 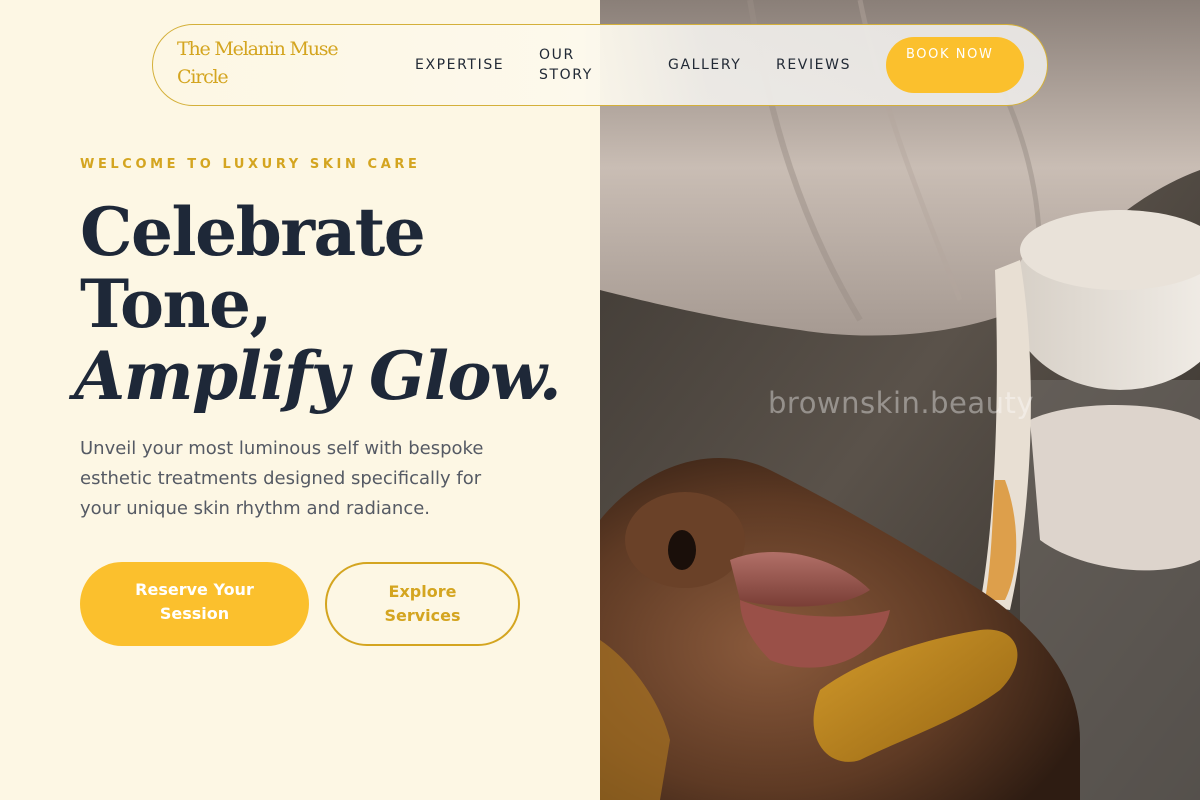 What do you see at coordinates (253, 232) in the screenshot?
I see `headline-line-1: Celebrate` at bounding box center [253, 232].